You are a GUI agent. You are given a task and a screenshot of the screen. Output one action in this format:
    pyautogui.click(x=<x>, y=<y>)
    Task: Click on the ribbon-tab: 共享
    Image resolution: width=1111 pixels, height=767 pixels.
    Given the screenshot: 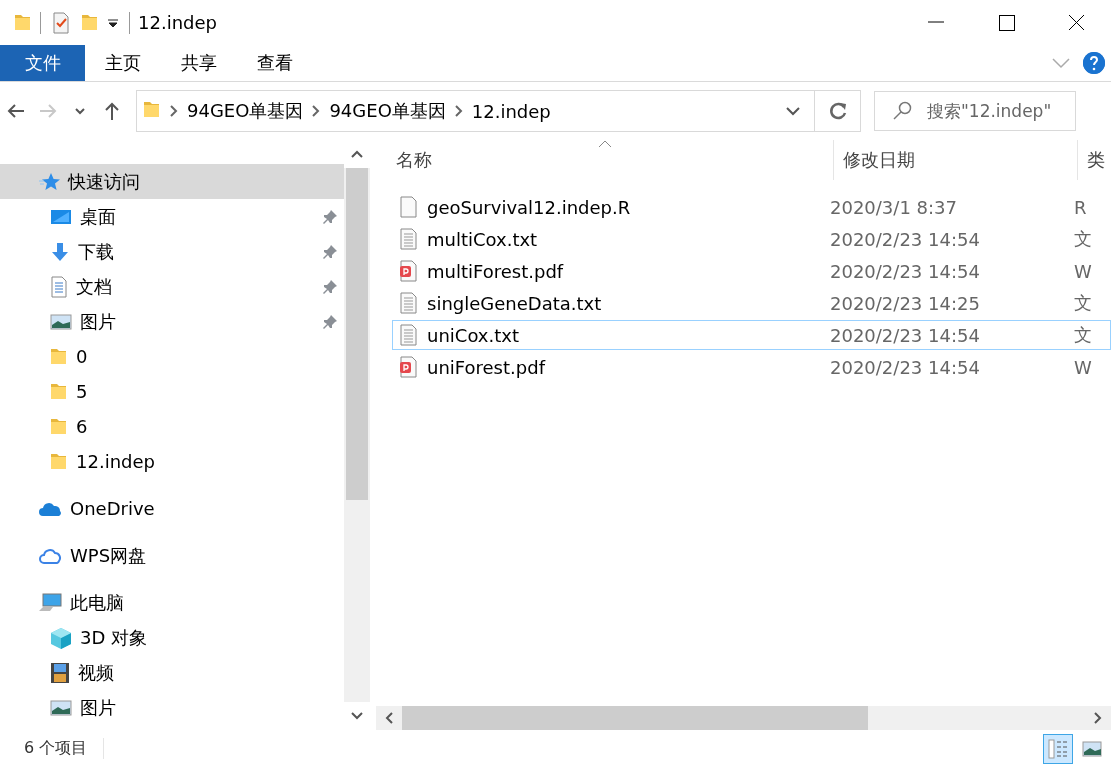 What is the action you would take?
    pyautogui.click(x=199, y=63)
    